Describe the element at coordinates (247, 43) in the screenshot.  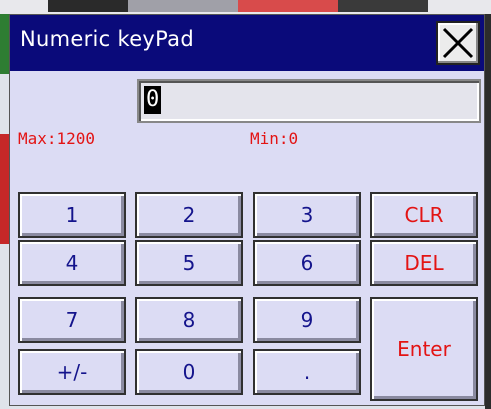
I see `title-bar: Numeric keyPad` at that location.